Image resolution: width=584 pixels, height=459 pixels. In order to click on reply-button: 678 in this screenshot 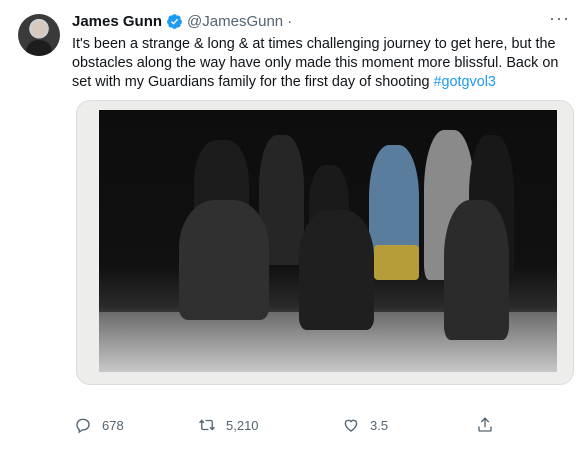, I will do `click(99, 425)`.